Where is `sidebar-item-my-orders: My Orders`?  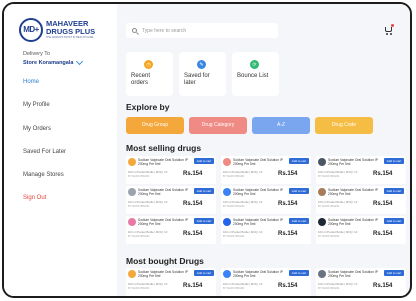 sidebar-item-my-orders: My Orders is located at coordinates (68, 134).